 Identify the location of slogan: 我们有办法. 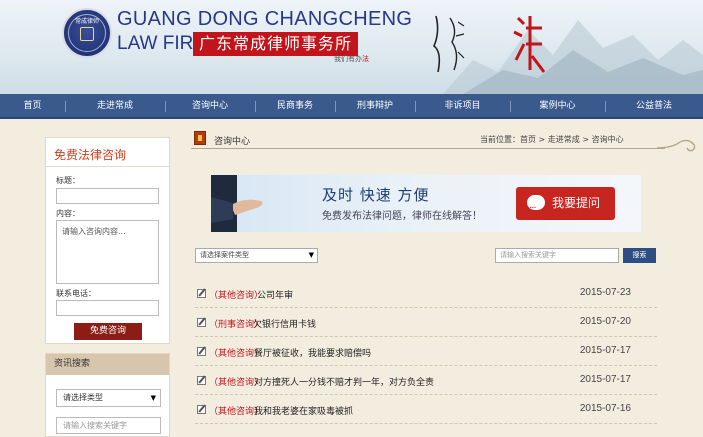
(351, 59).